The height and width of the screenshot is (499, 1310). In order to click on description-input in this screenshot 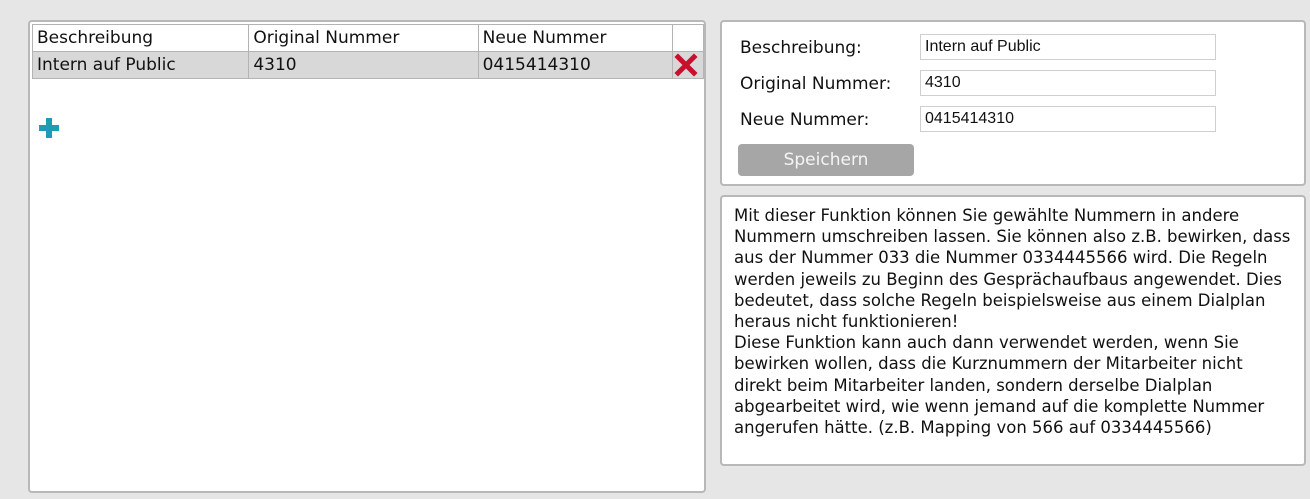, I will do `click(1068, 47)`.